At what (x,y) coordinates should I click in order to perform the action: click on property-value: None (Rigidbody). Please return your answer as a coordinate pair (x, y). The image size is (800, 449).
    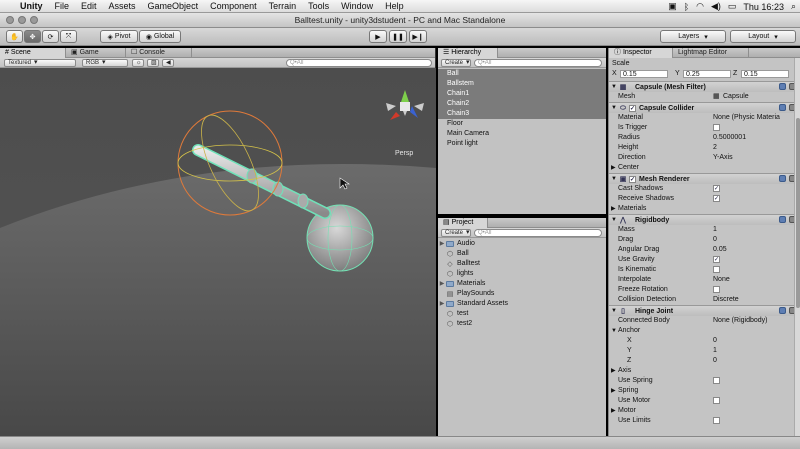
    Looking at the image, I should click on (740, 321).